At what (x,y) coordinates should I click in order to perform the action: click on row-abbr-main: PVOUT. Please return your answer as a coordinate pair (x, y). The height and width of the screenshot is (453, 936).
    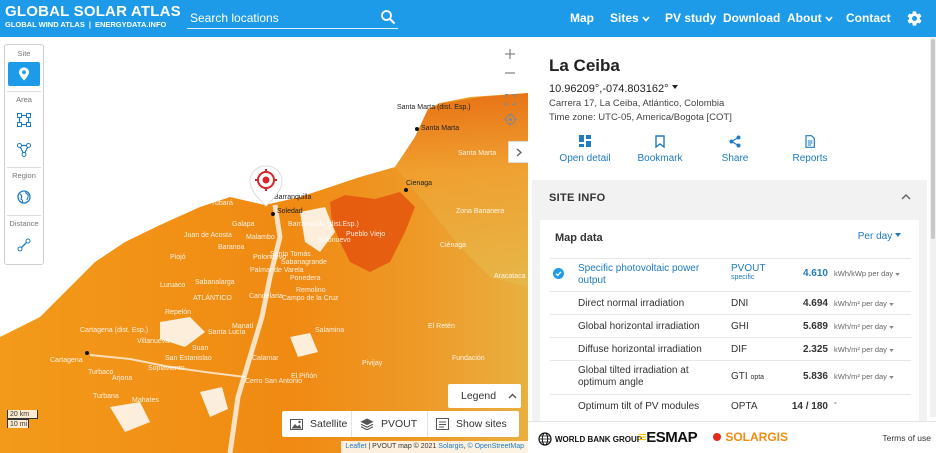
    Looking at the image, I should click on (748, 268).